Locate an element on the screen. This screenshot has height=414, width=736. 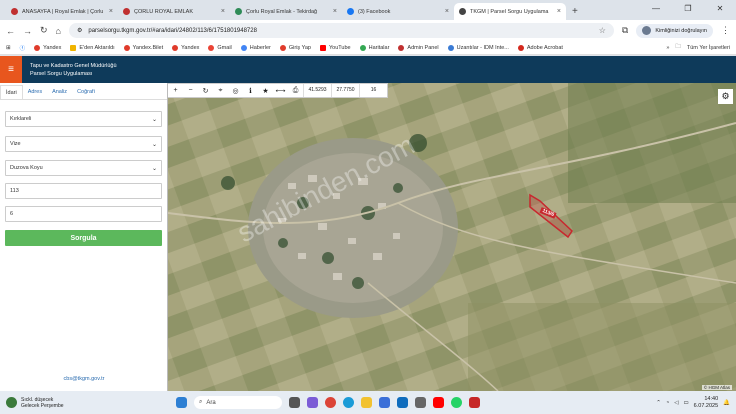
edge-icon is located at coordinates (348, 402).